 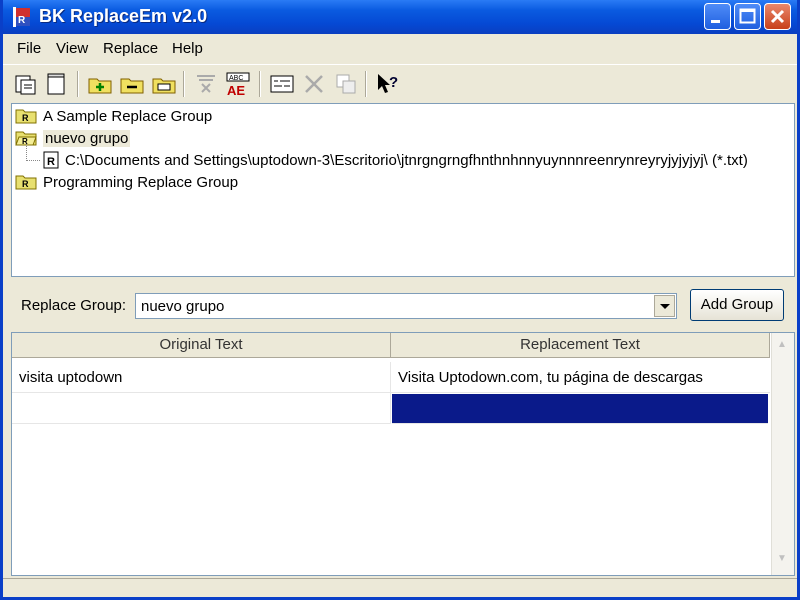 What do you see at coordinates (74, 305) in the screenshot?
I see `replace-group-label: Replace Group:` at bounding box center [74, 305].